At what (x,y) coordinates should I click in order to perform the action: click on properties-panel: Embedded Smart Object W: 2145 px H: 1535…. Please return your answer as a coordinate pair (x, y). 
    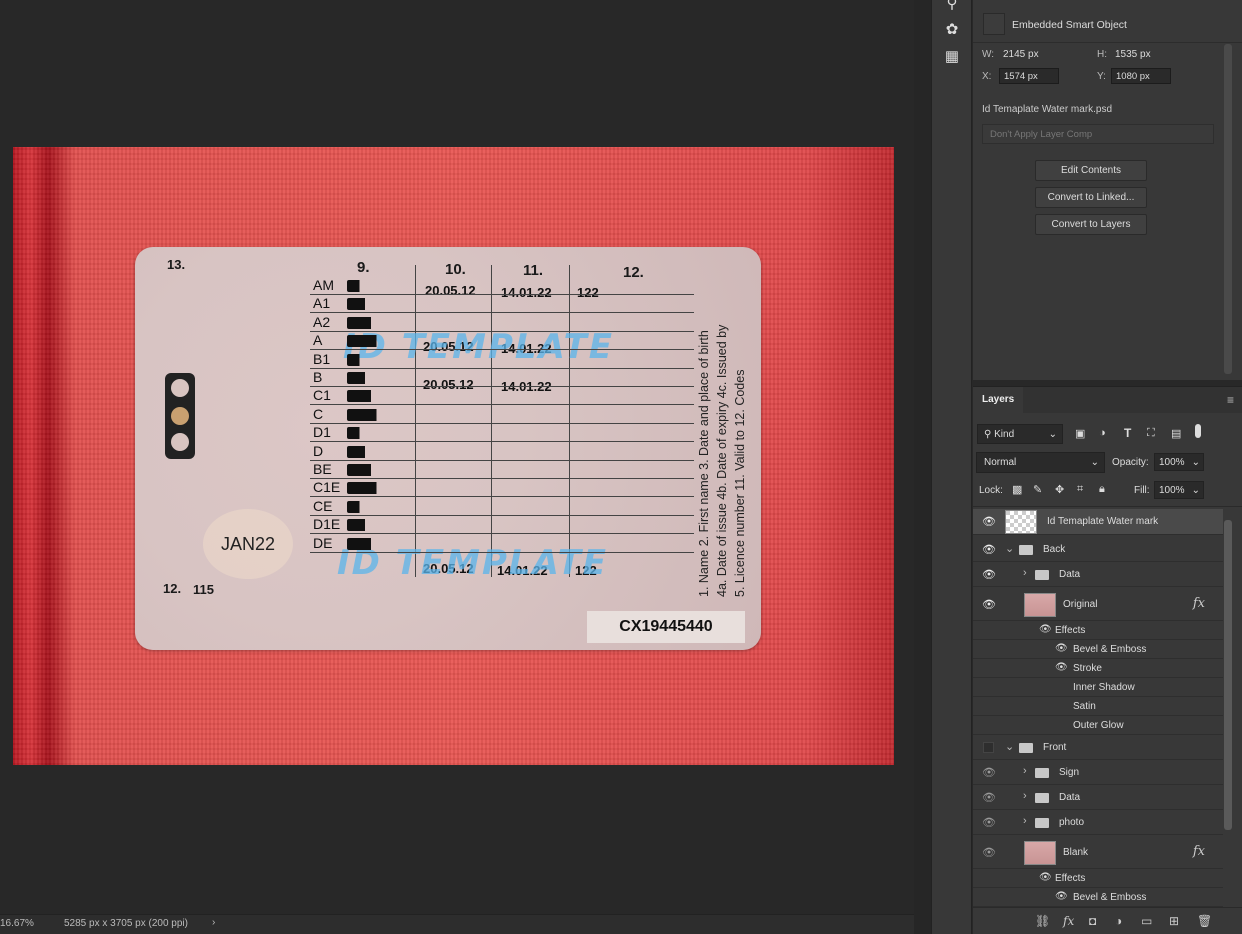
    Looking at the image, I should click on (1107, 190).